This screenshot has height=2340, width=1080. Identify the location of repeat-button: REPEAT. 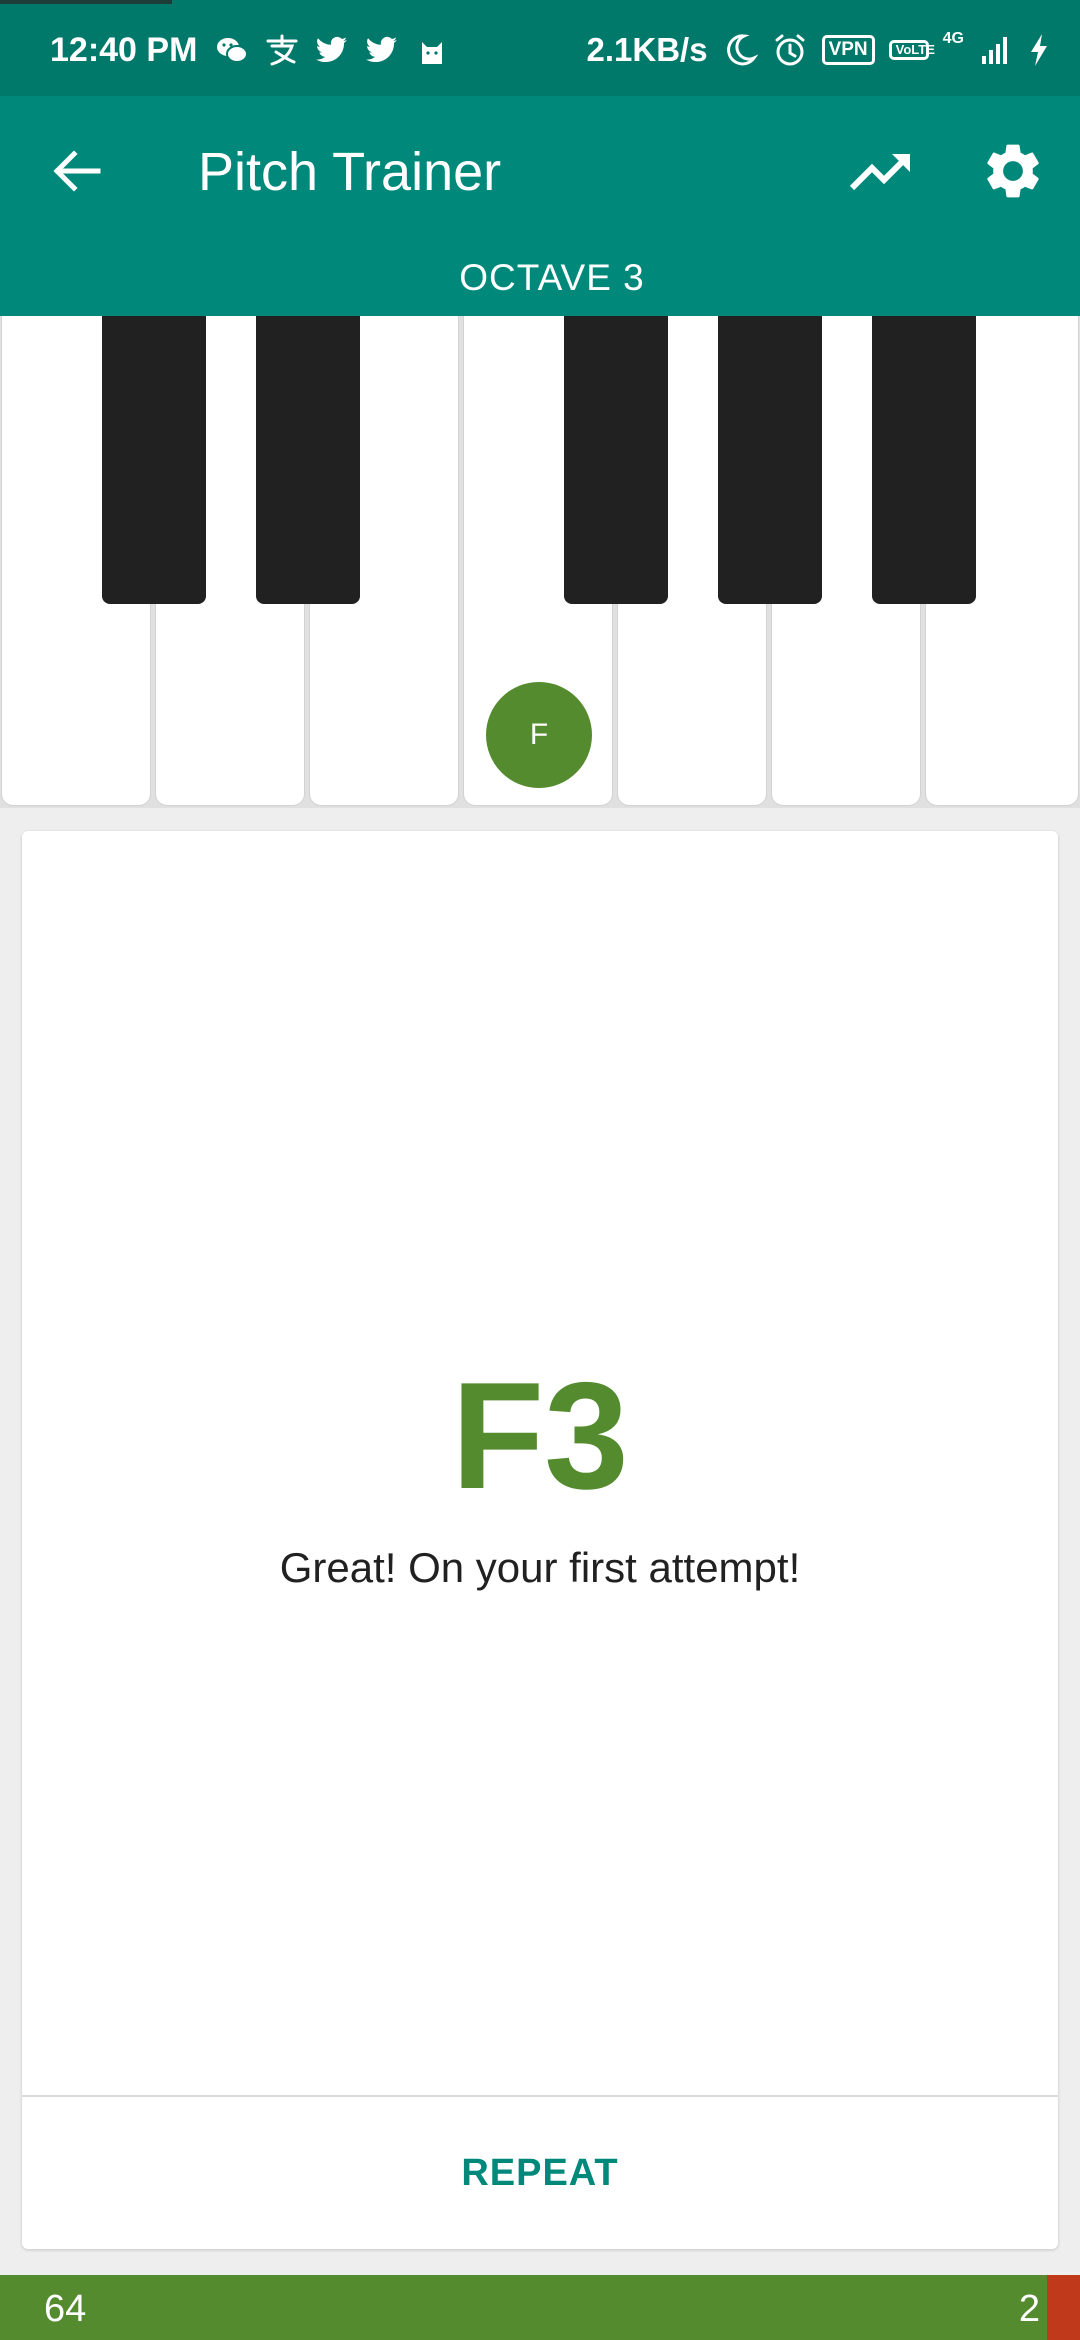
(540, 2173).